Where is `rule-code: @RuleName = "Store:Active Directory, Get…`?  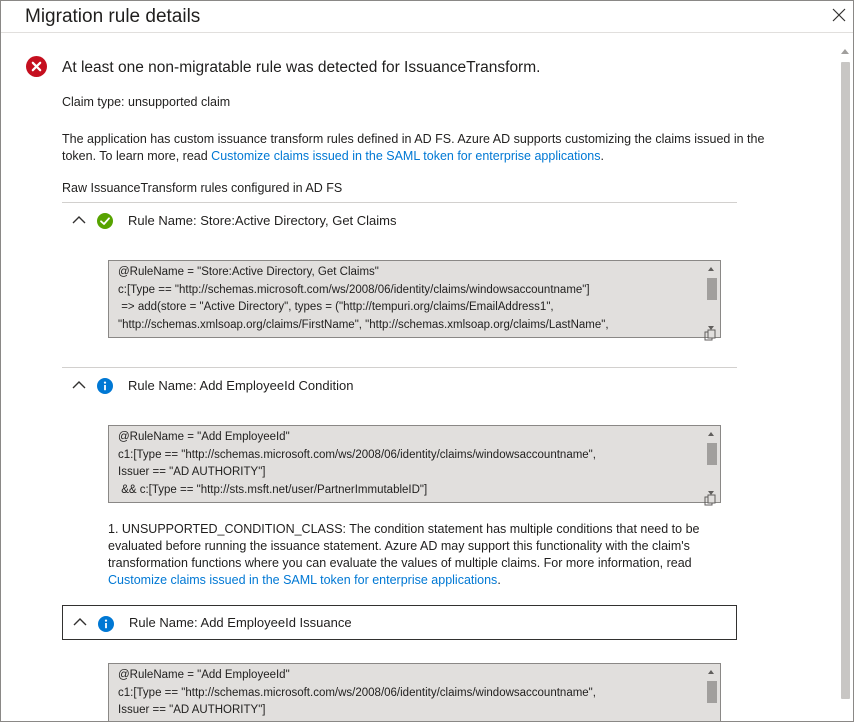
rule-code: @RuleName = "Store:Active Directory, Get… is located at coordinates (410, 299).